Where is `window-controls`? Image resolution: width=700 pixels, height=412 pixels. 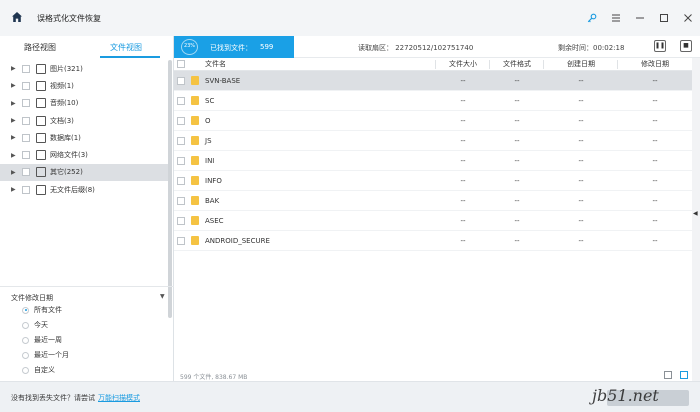 window-controls is located at coordinates (640, 18).